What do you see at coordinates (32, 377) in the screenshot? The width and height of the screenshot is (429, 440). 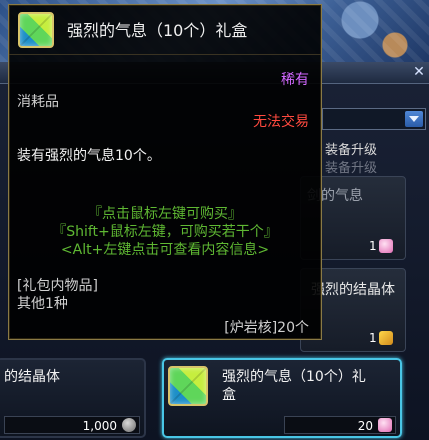 I see `shop-item-name: 的结晶体` at bounding box center [32, 377].